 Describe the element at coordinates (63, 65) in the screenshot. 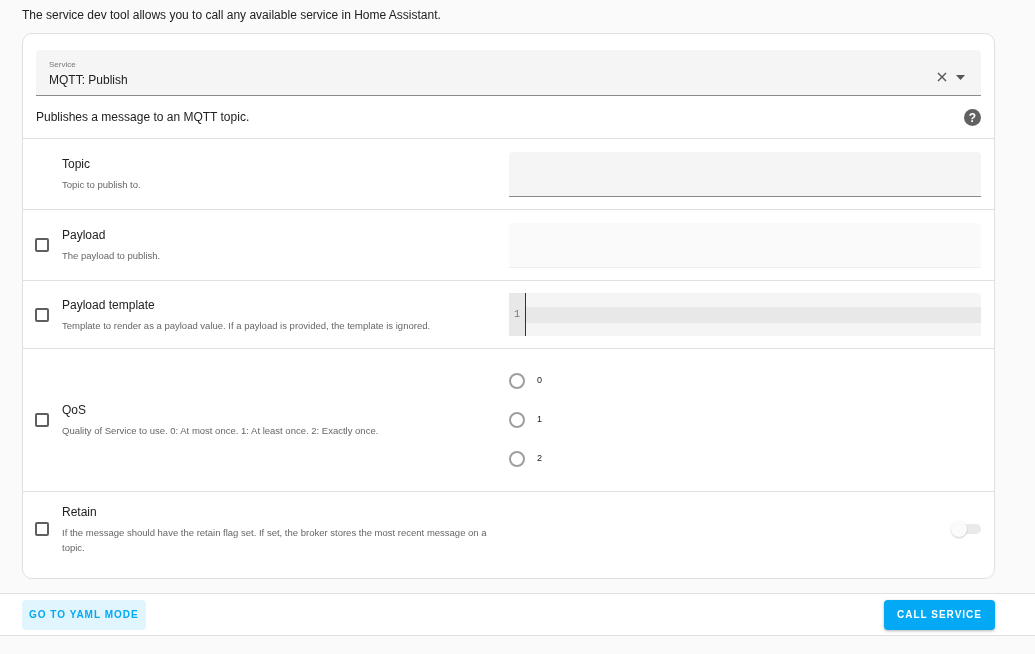

I see `field-label: Service` at that location.